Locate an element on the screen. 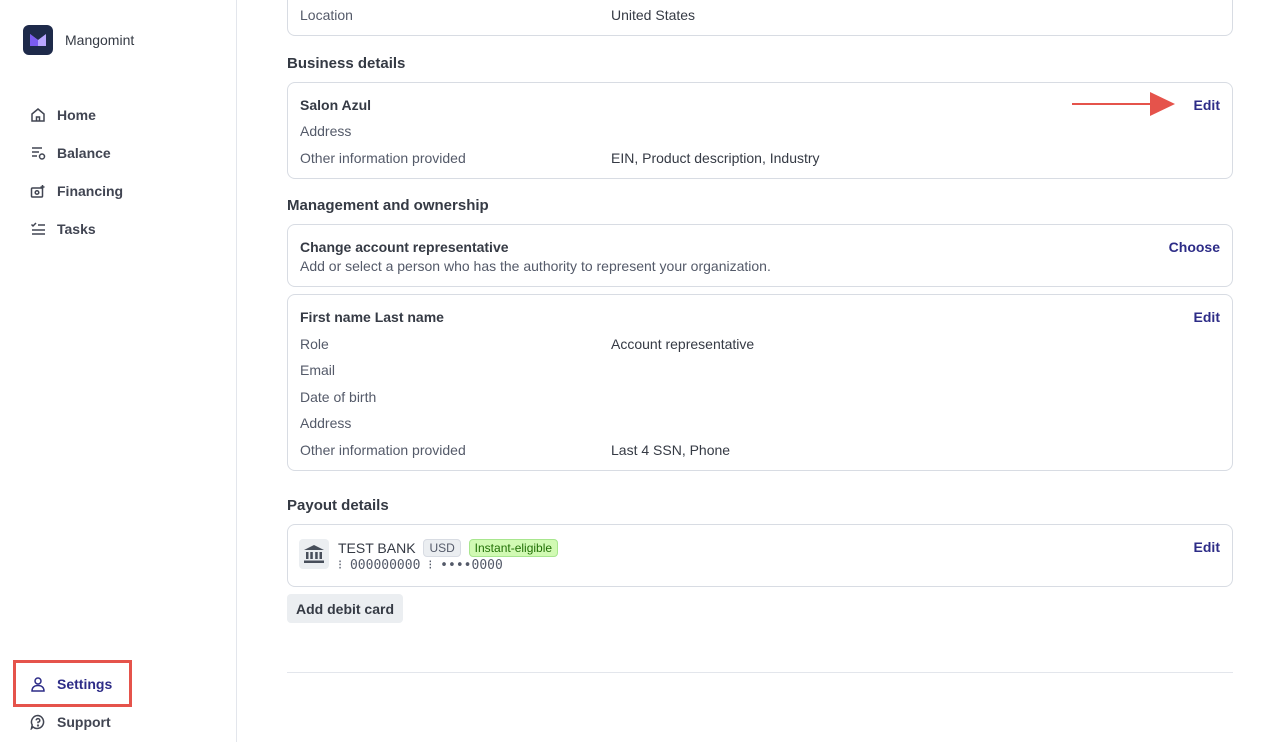 This screenshot has height=742, width=1280. sidebar-item-home: Home is located at coordinates (75, 115).